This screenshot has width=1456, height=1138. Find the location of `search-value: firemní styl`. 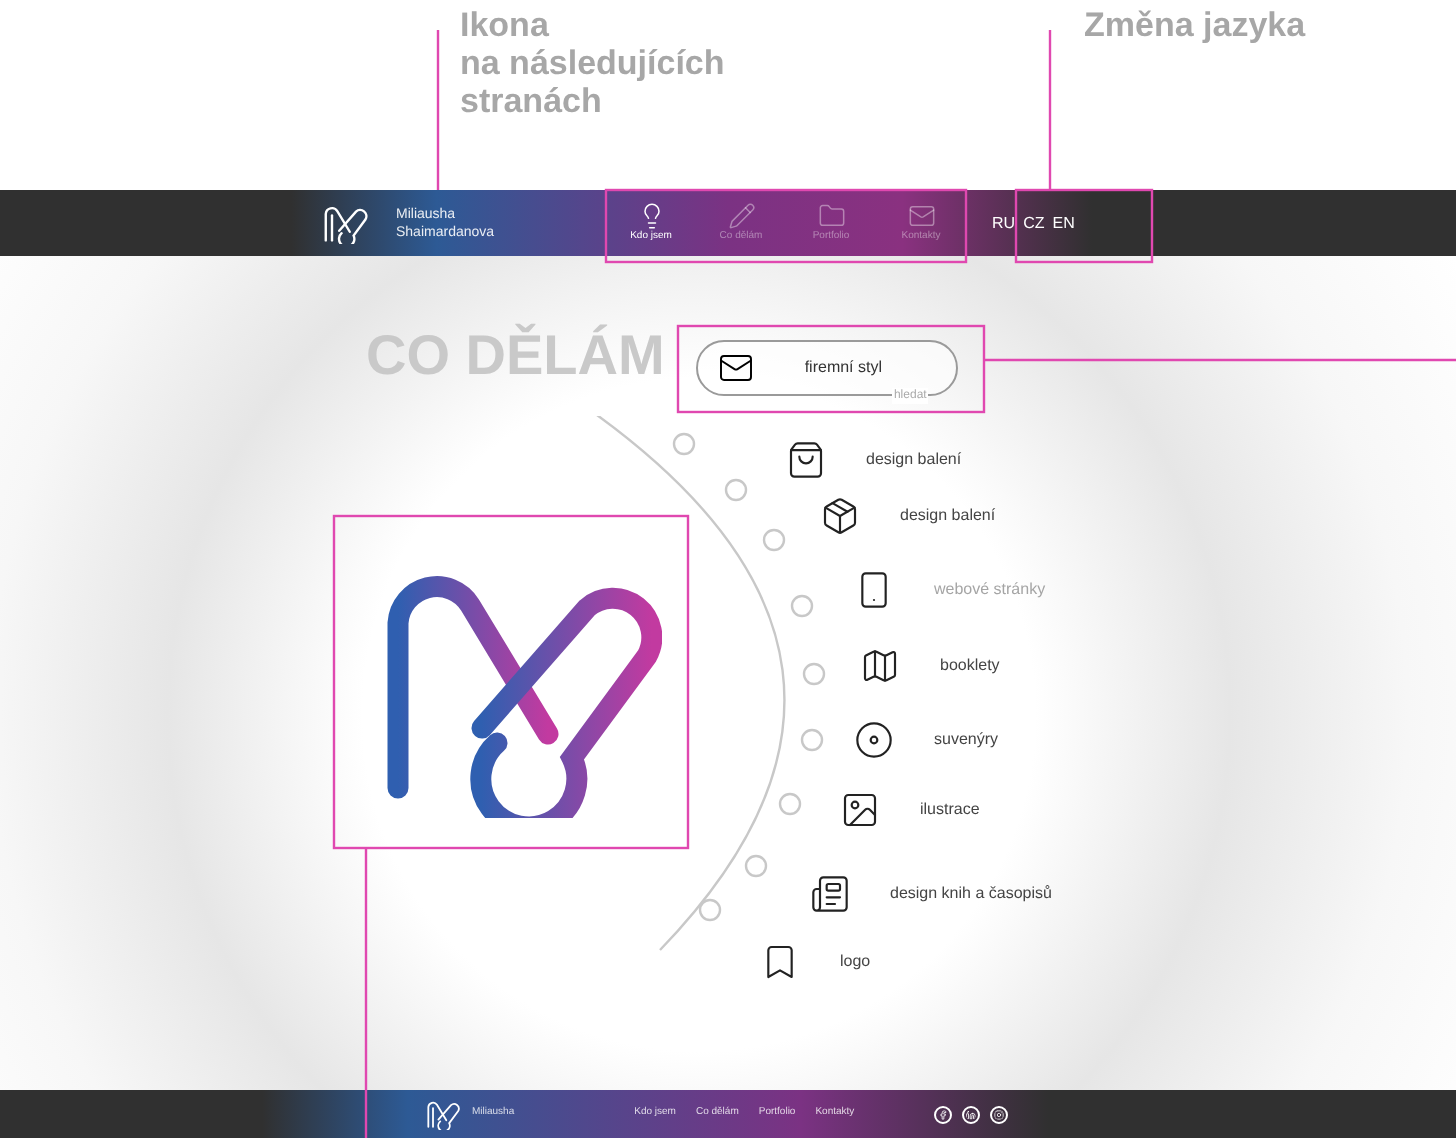

search-value: firemní styl is located at coordinates (843, 368).